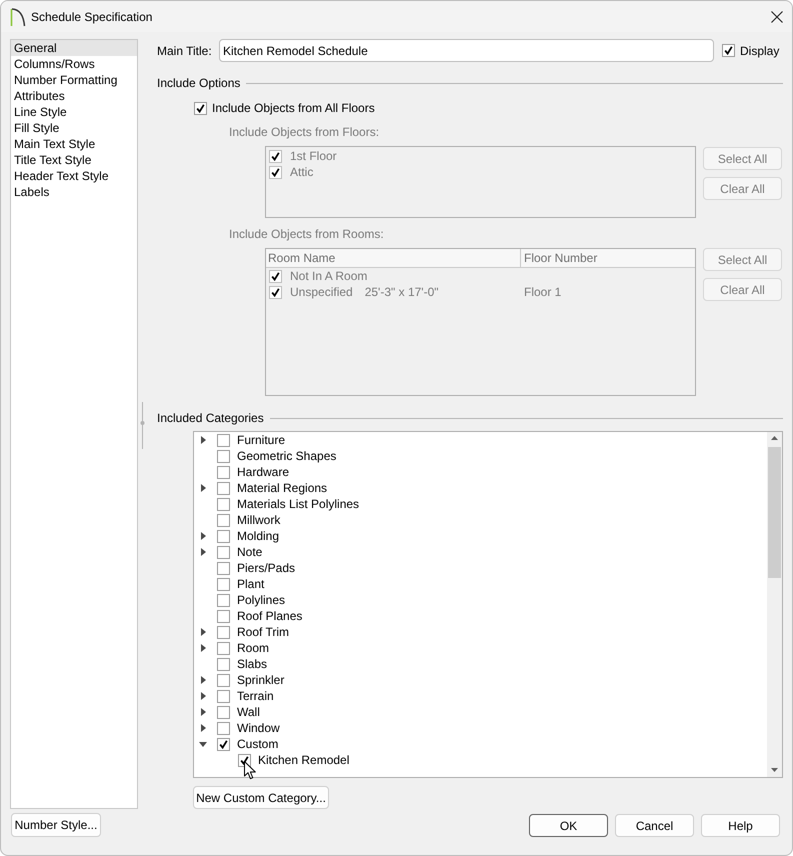  Describe the element at coordinates (260, 680) in the screenshot. I see `tree-item-label: Sprinkler` at that location.